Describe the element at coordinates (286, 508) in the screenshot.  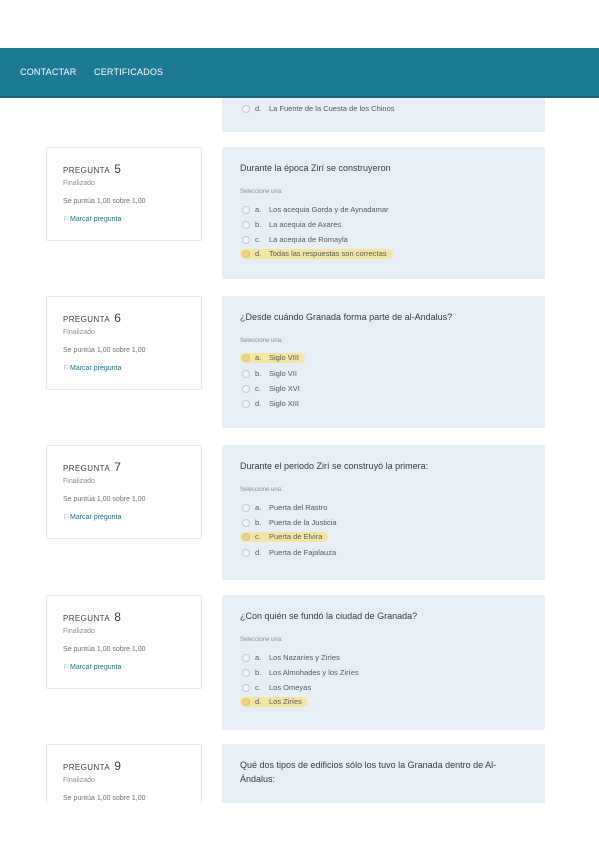
I see `option-a: a. Puerta del Rastro` at that location.